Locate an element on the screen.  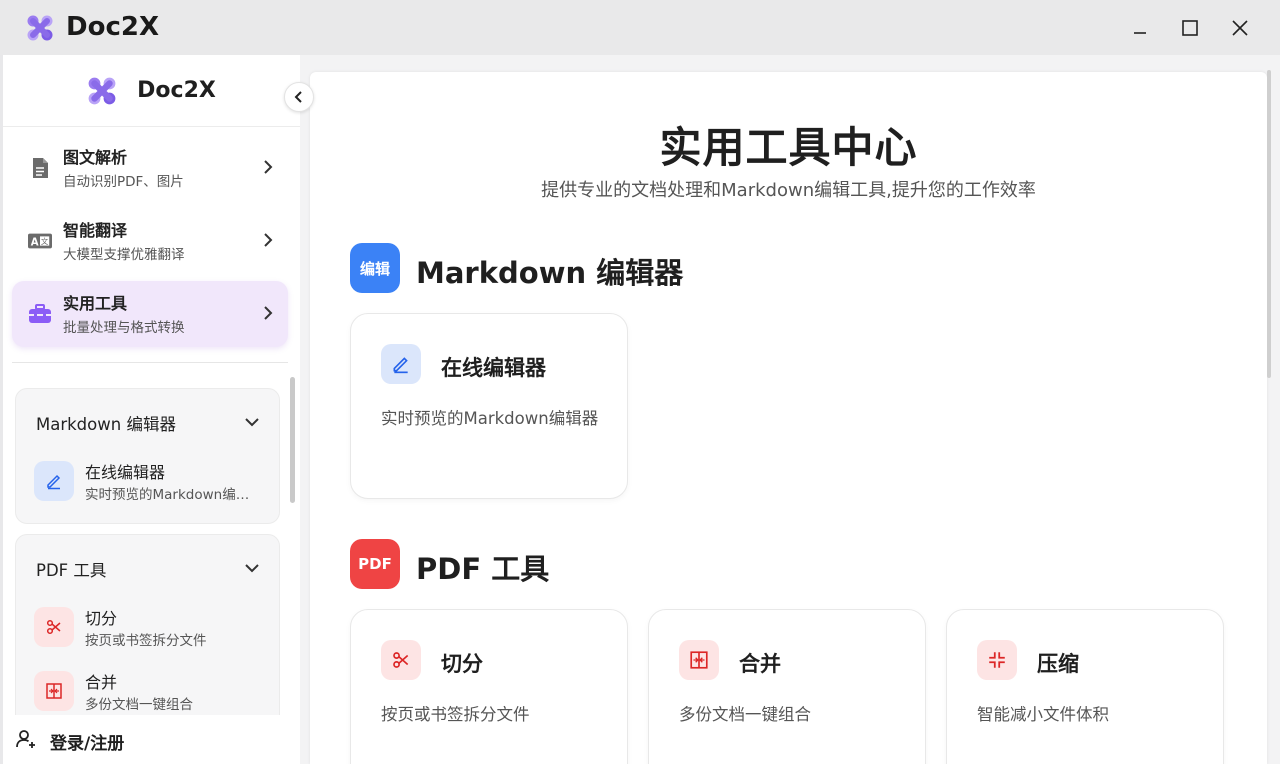
app-title: Doc2X is located at coordinates (112, 27).